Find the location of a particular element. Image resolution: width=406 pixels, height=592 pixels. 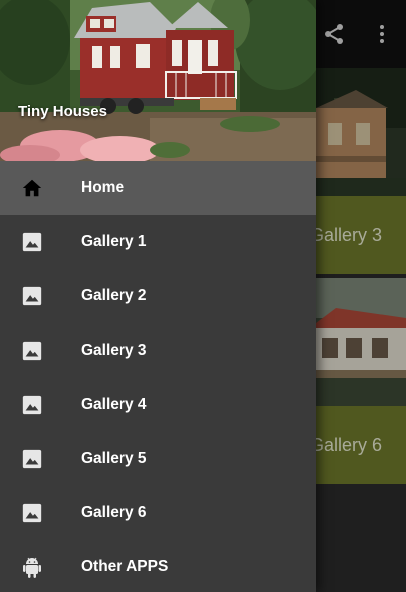

android-icon is located at coordinates (32, 567).